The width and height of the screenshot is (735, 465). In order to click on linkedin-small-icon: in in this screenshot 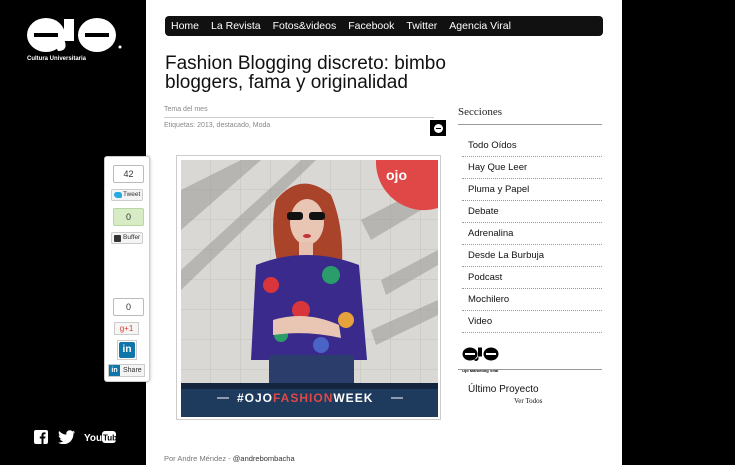, I will do `click(114, 370)`.